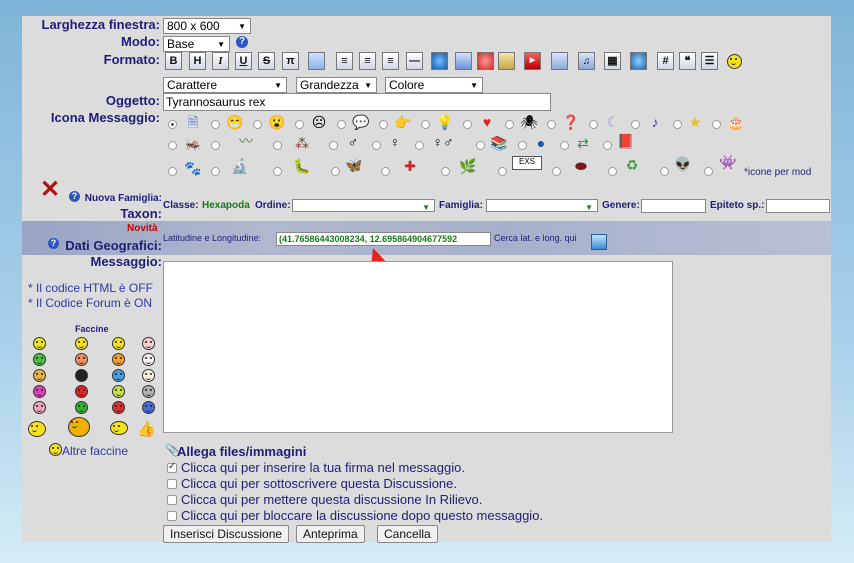  What do you see at coordinates (559, 61) in the screenshot?
I see `video-button` at bounding box center [559, 61].